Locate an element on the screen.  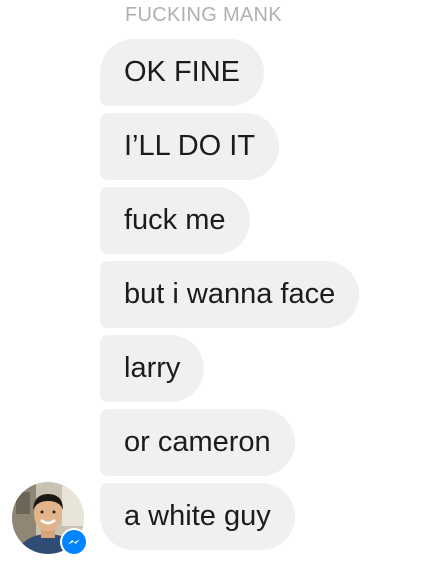
messenger-badge is located at coordinates (74, 542).